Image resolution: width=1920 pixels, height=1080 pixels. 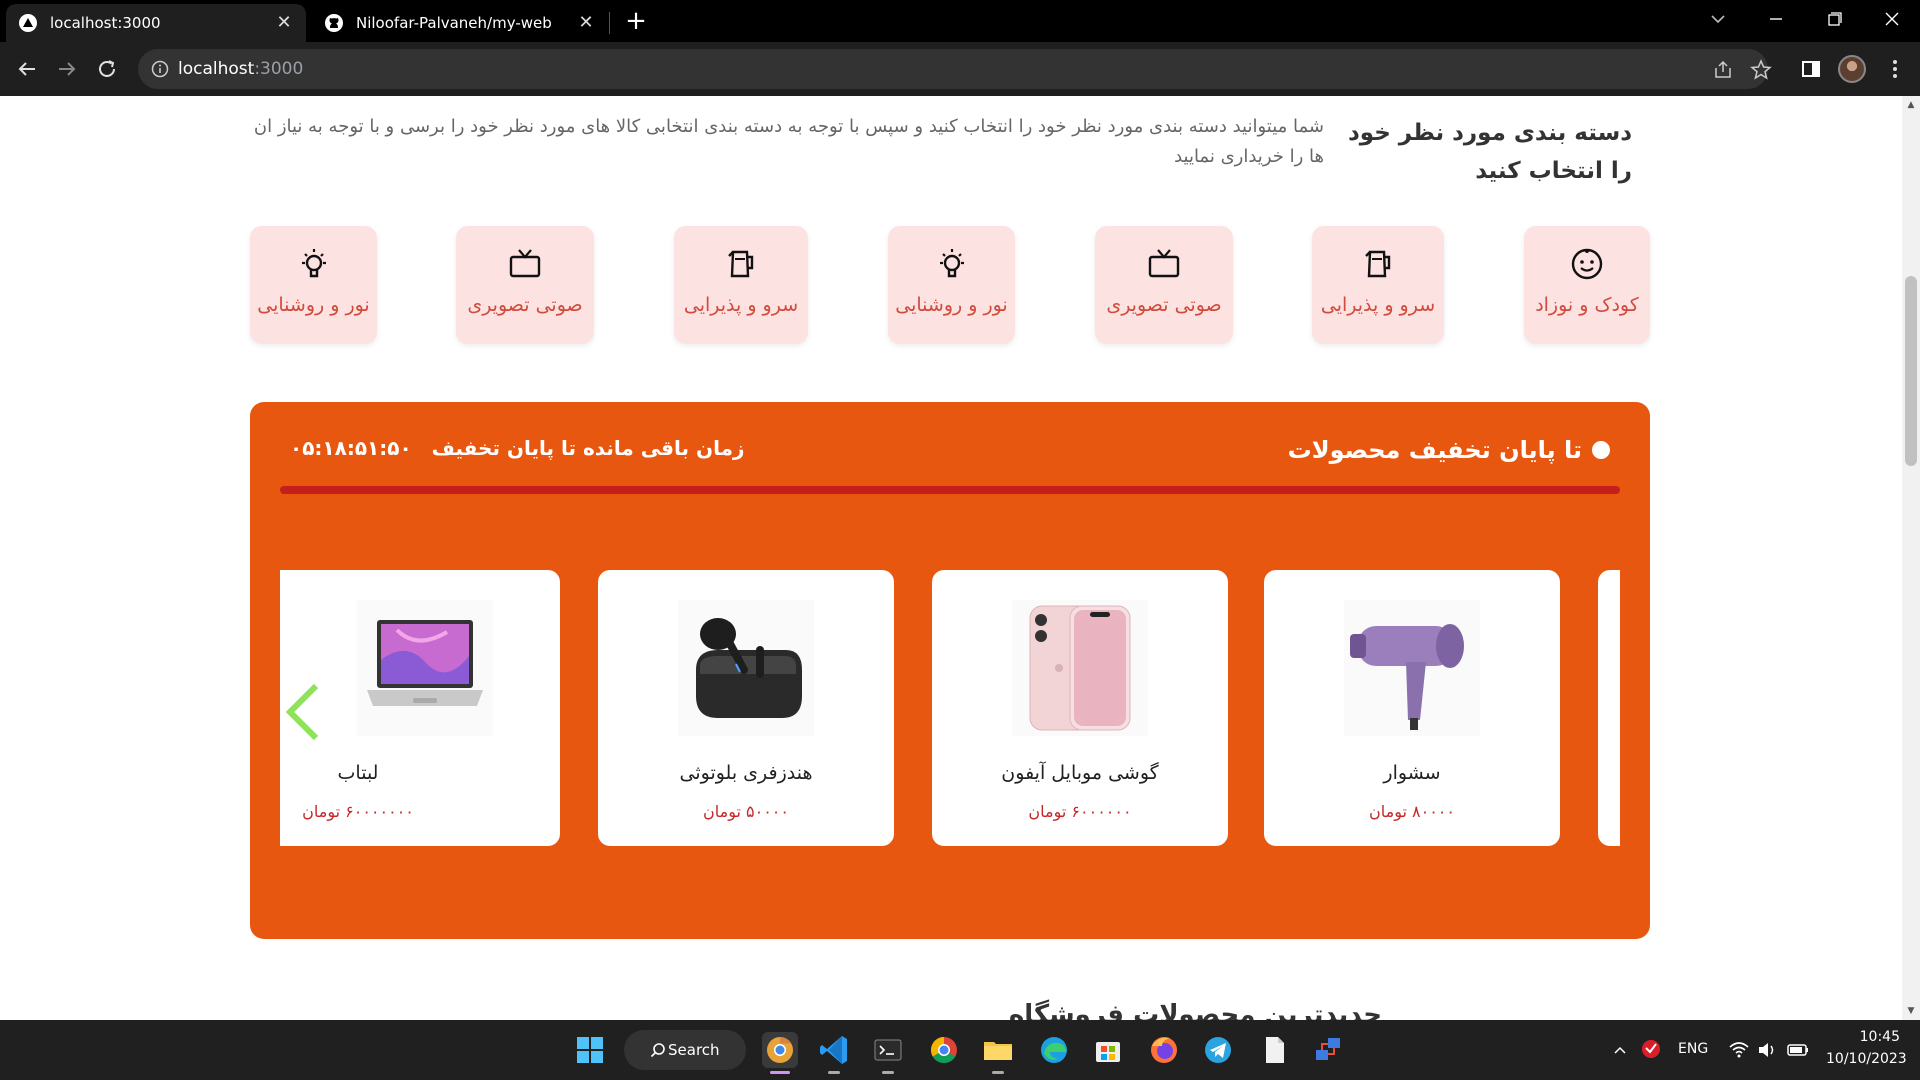 I want to click on iphone-image, so click(x=1080, y=668).